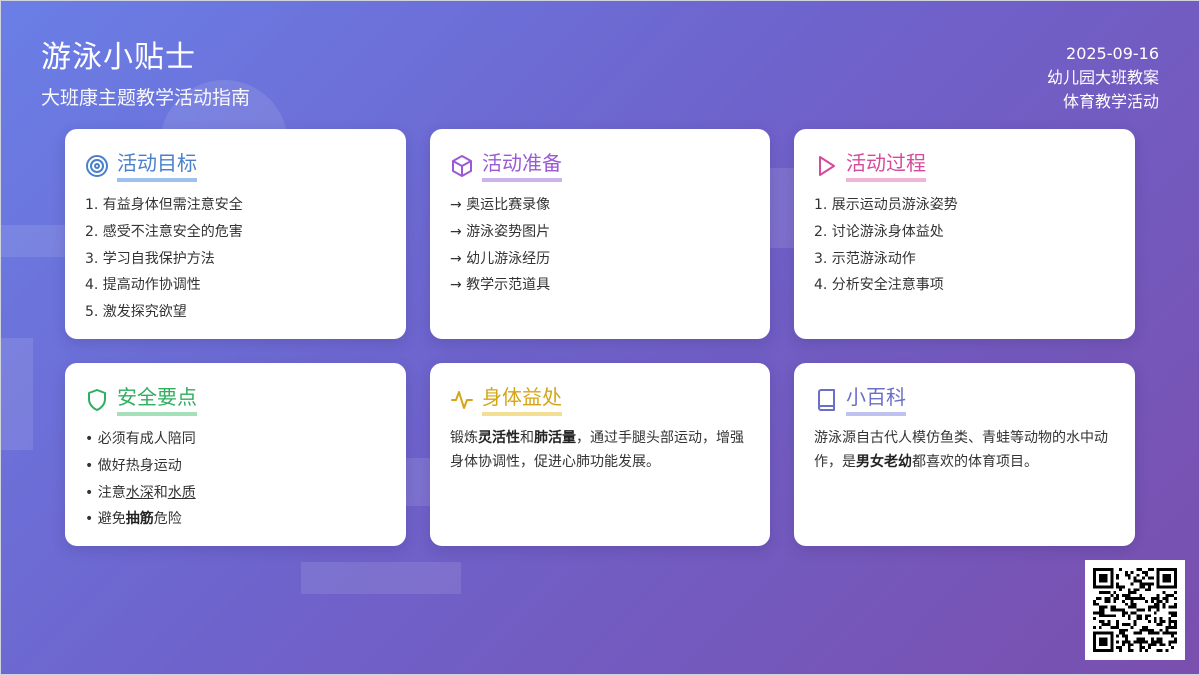  Describe the element at coordinates (500, 285) in the screenshot. I see `list-item: → 教学示范道具` at that location.